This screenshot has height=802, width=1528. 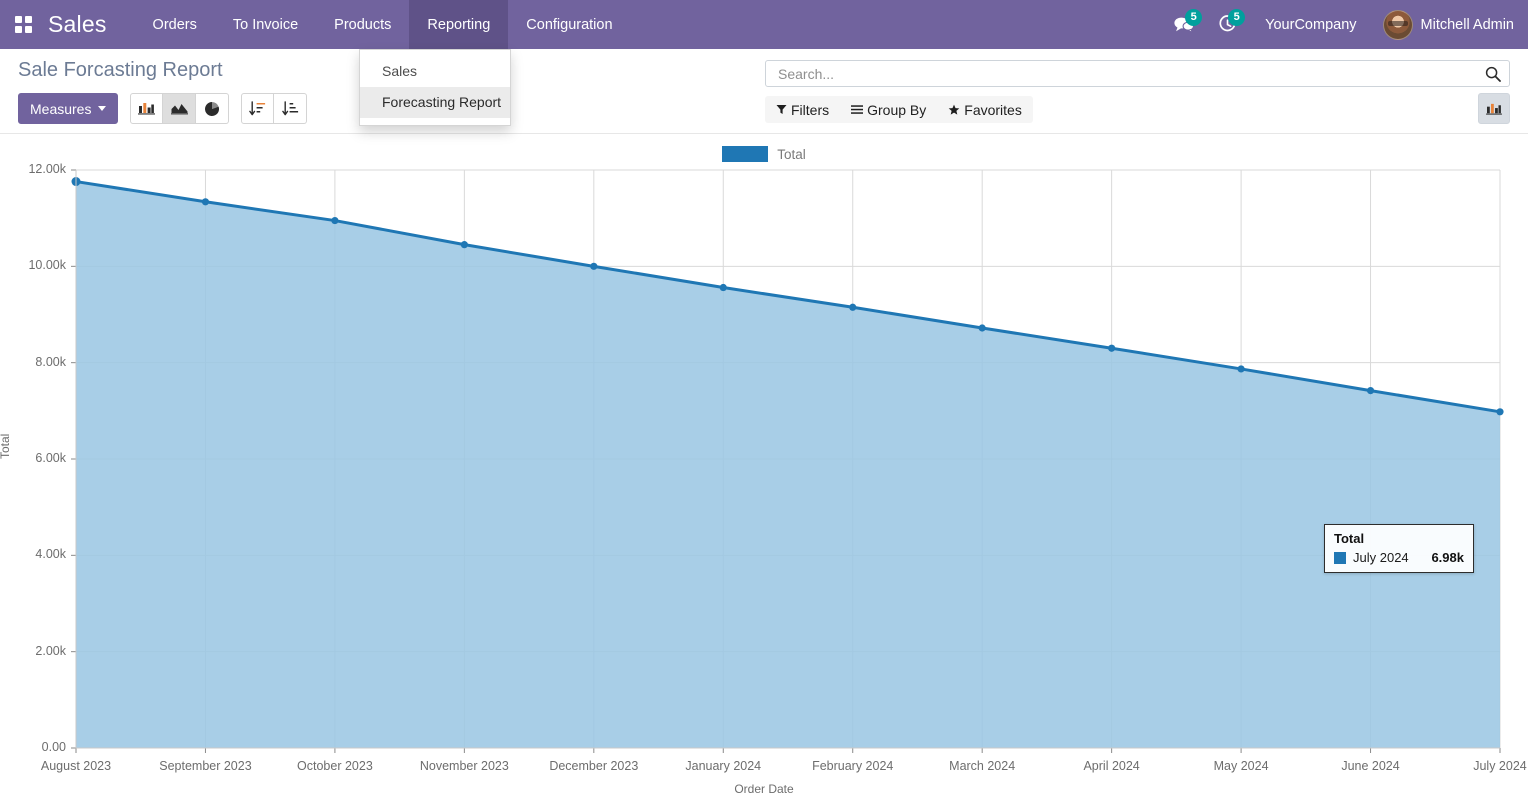 I want to click on tooltip-row: July 2024 6.98k, so click(x=1399, y=557).